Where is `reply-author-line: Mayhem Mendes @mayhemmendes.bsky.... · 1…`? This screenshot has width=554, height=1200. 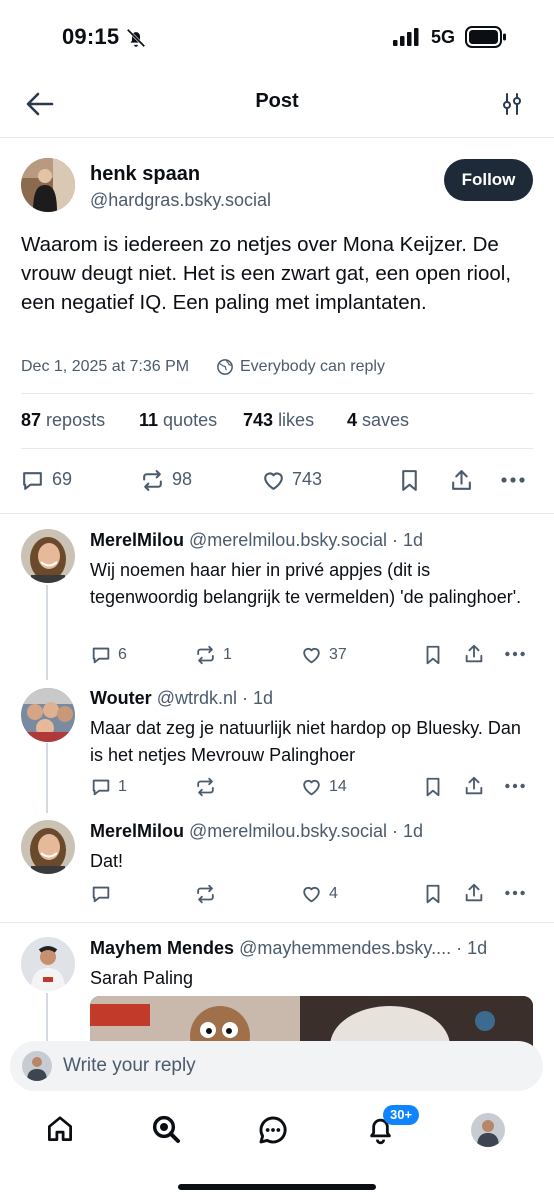 reply-author-line: Mayhem Mendes @mayhemmendes.bsky.... · 1… is located at coordinates (288, 948).